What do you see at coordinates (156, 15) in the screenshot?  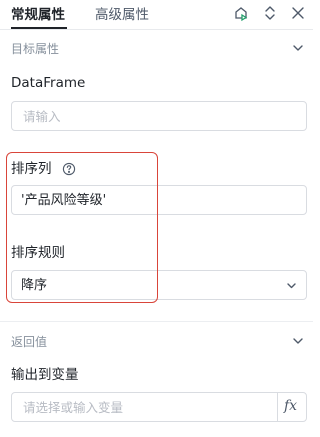 I see `tab-bar: 常规属性 高级属性` at bounding box center [156, 15].